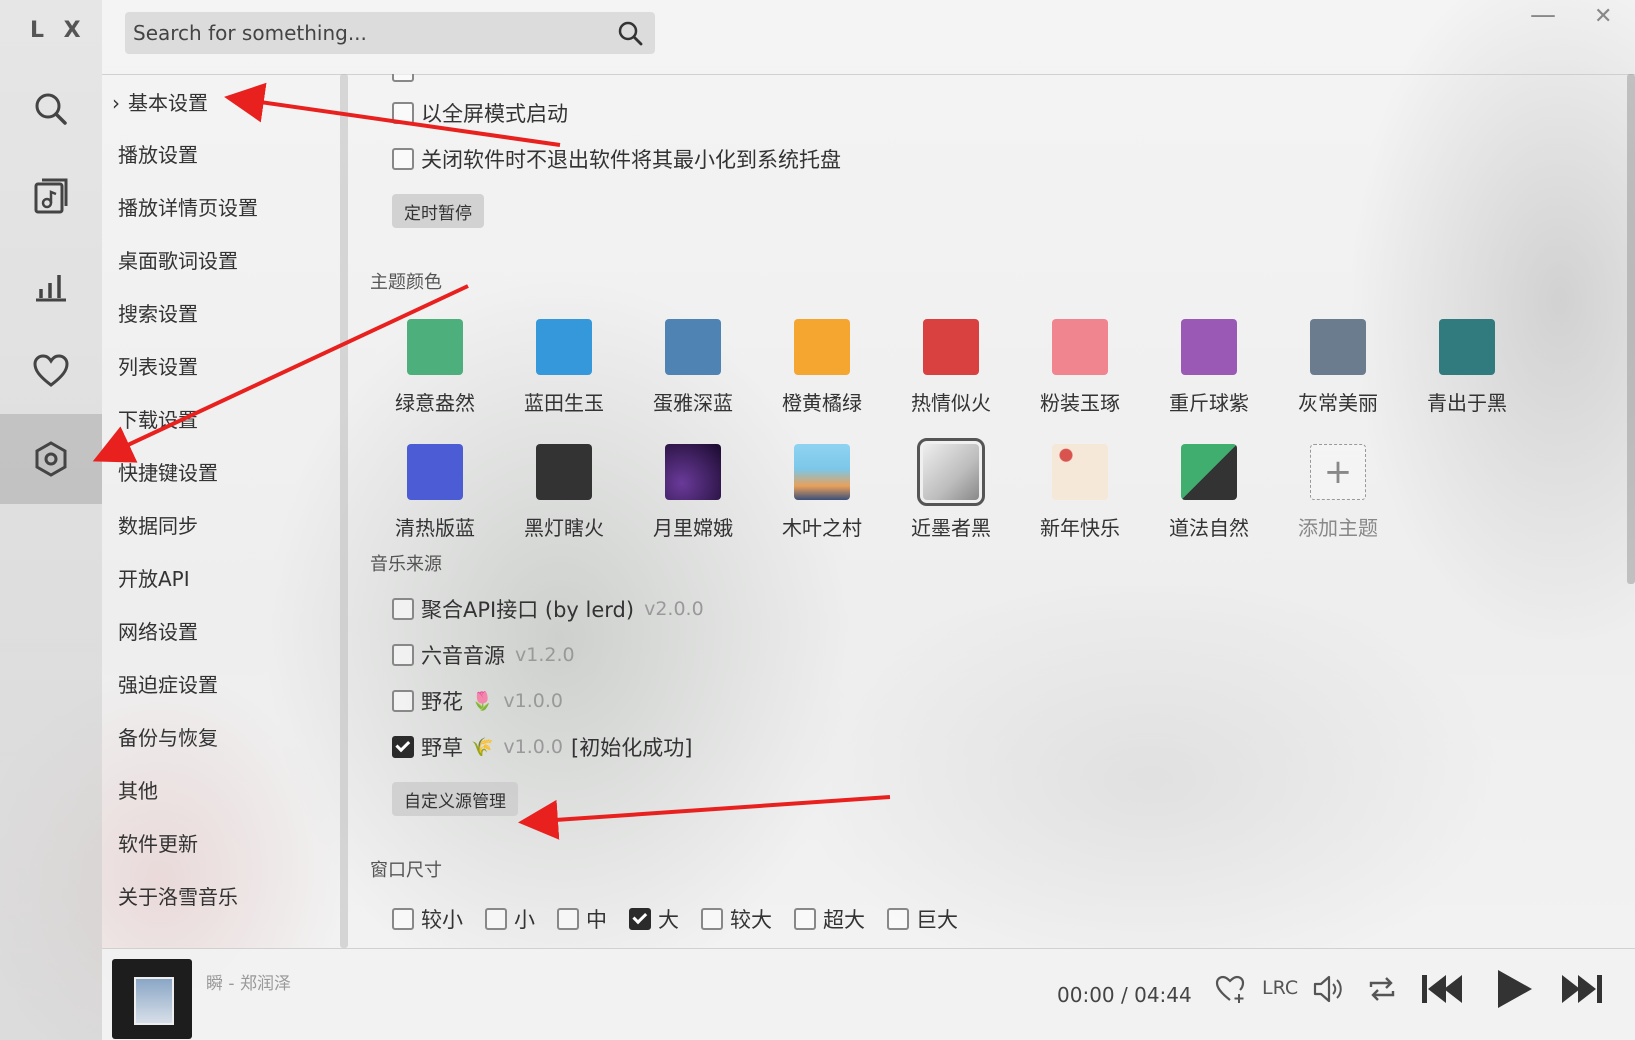  What do you see at coordinates (477, 701) in the screenshot?
I see `source-row: 野花 🌷 v1.0.0` at bounding box center [477, 701].